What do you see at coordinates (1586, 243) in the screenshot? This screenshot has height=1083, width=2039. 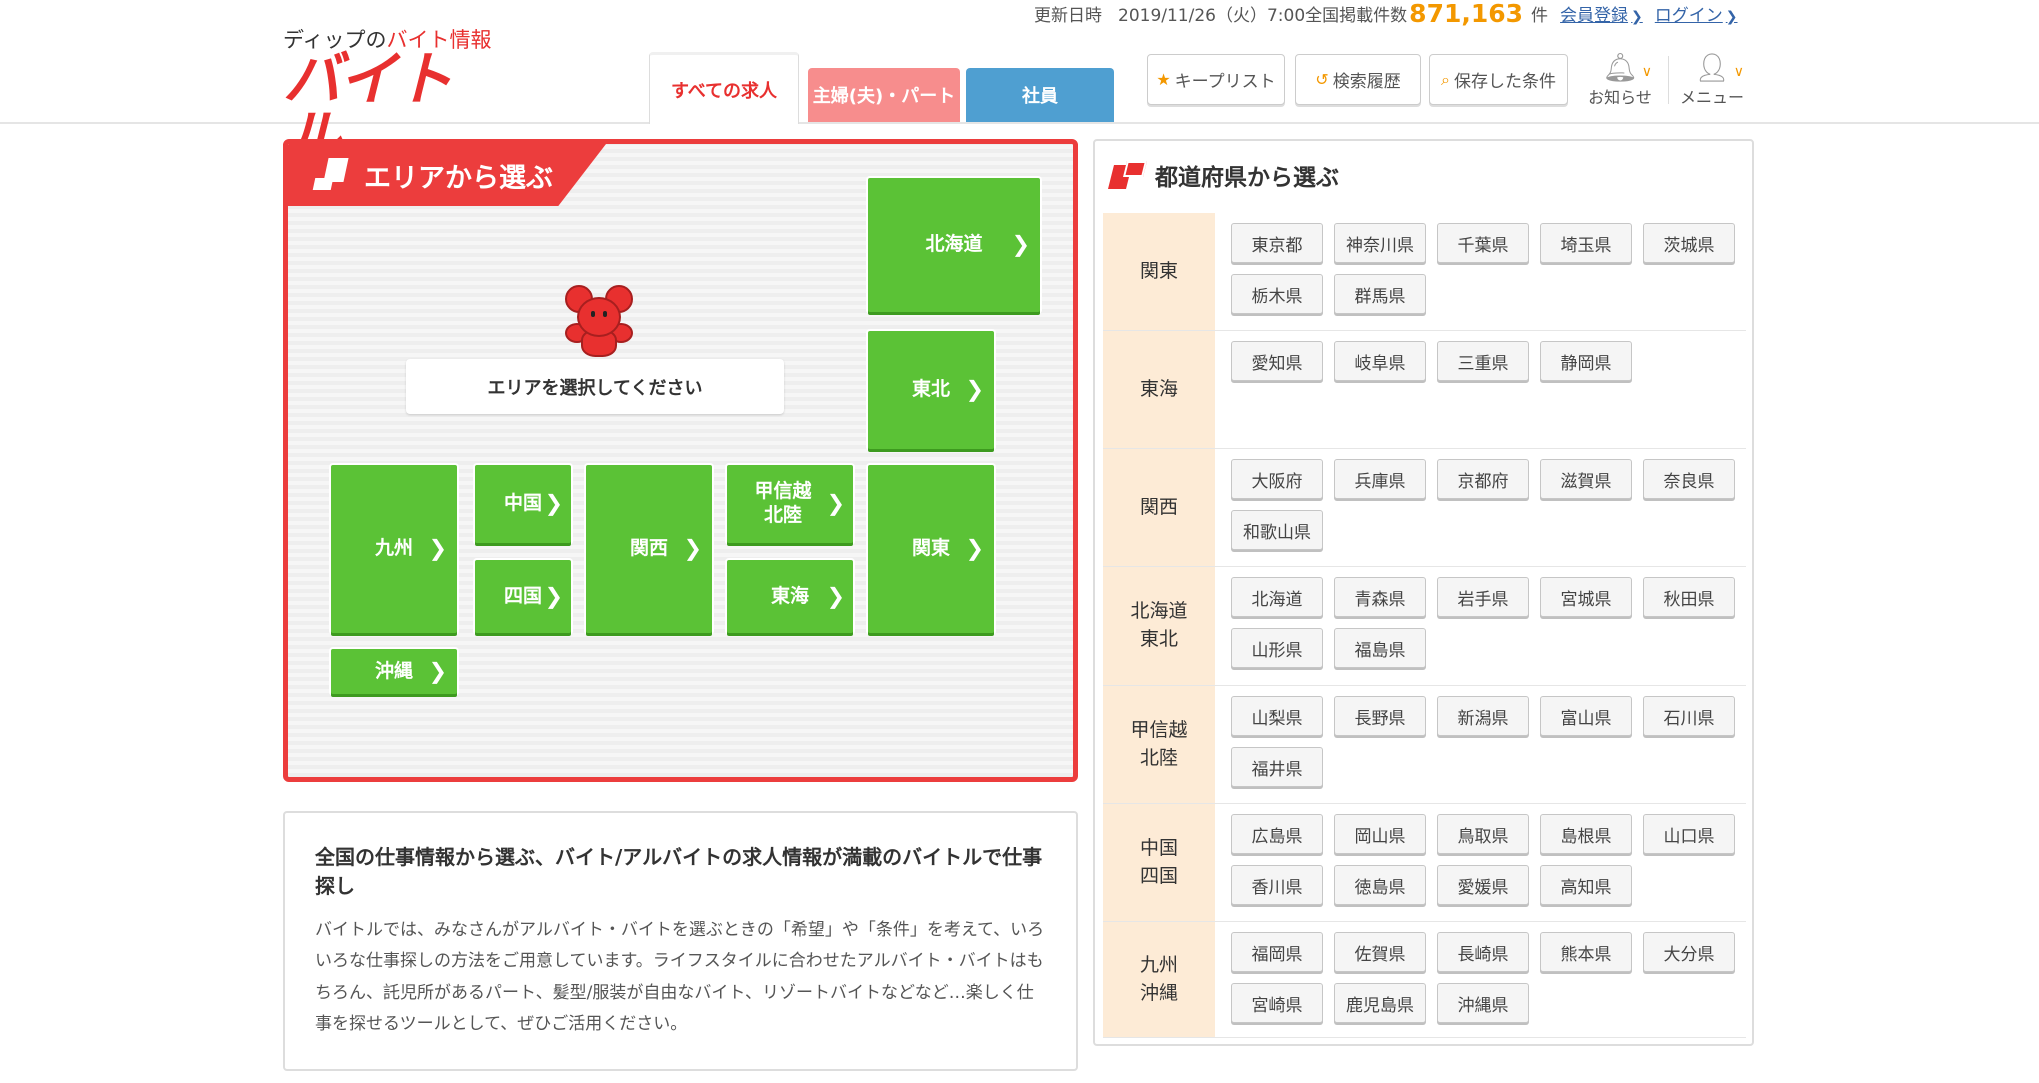 I see `prefecture-button: 埼玉県` at bounding box center [1586, 243].